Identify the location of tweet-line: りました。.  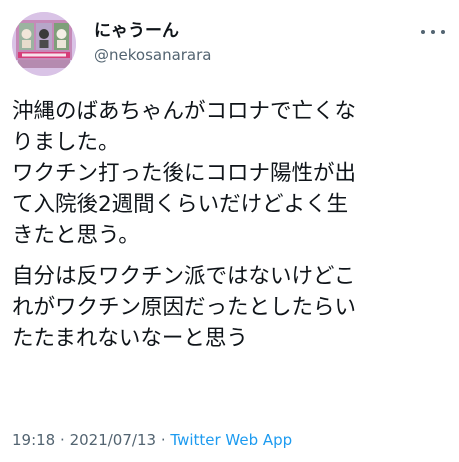
(66, 142).